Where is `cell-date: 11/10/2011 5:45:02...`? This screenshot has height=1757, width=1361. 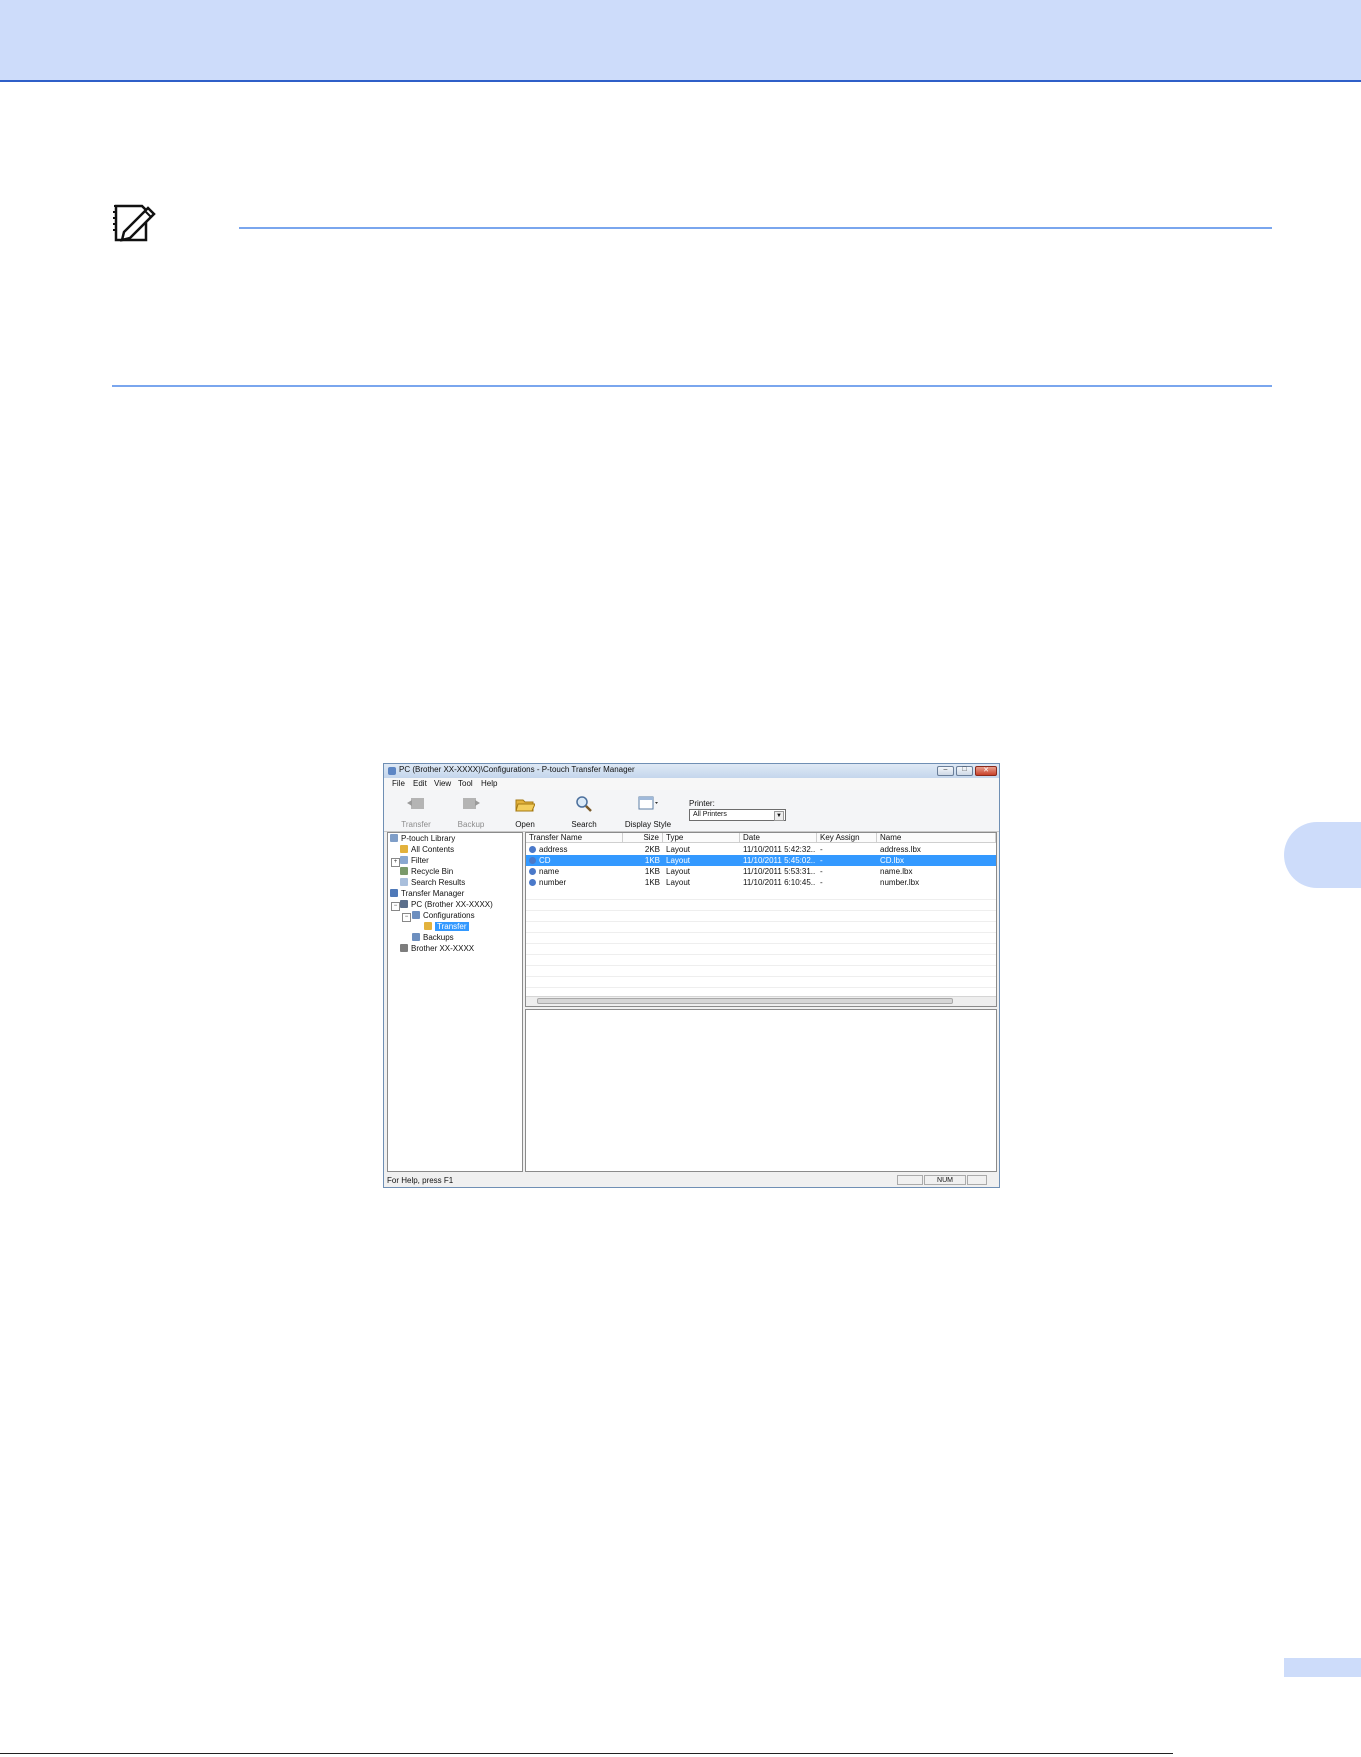 cell-date: 11/10/2011 5:45:02... is located at coordinates (779, 860).